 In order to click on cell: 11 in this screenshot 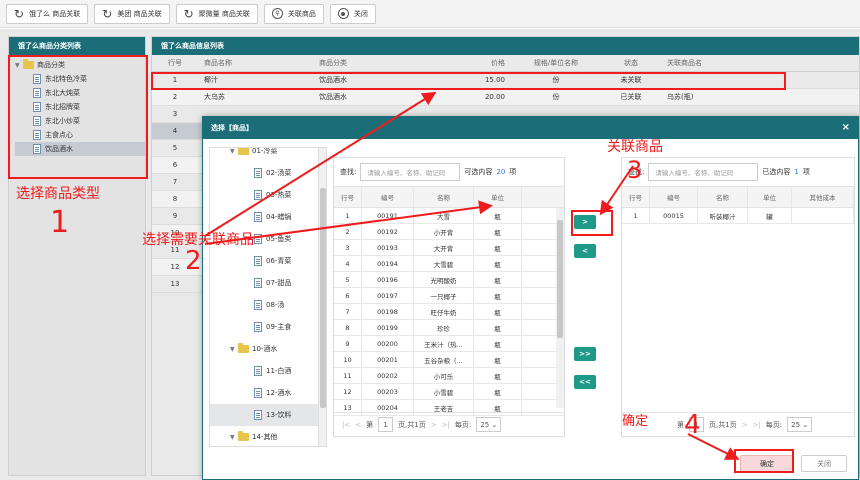, I will do `click(348, 375)`.